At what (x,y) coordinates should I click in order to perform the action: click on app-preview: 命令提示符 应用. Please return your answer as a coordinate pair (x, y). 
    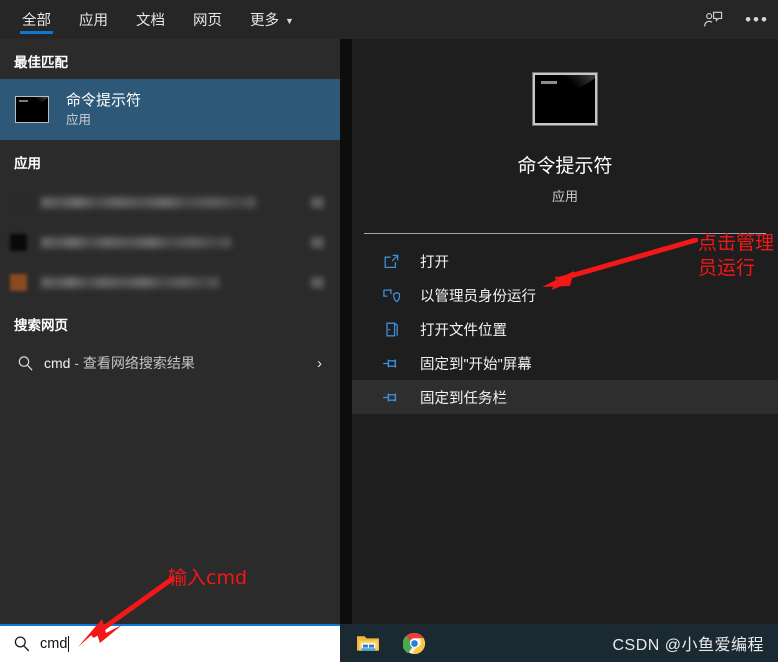
    Looking at the image, I should click on (565, 122).